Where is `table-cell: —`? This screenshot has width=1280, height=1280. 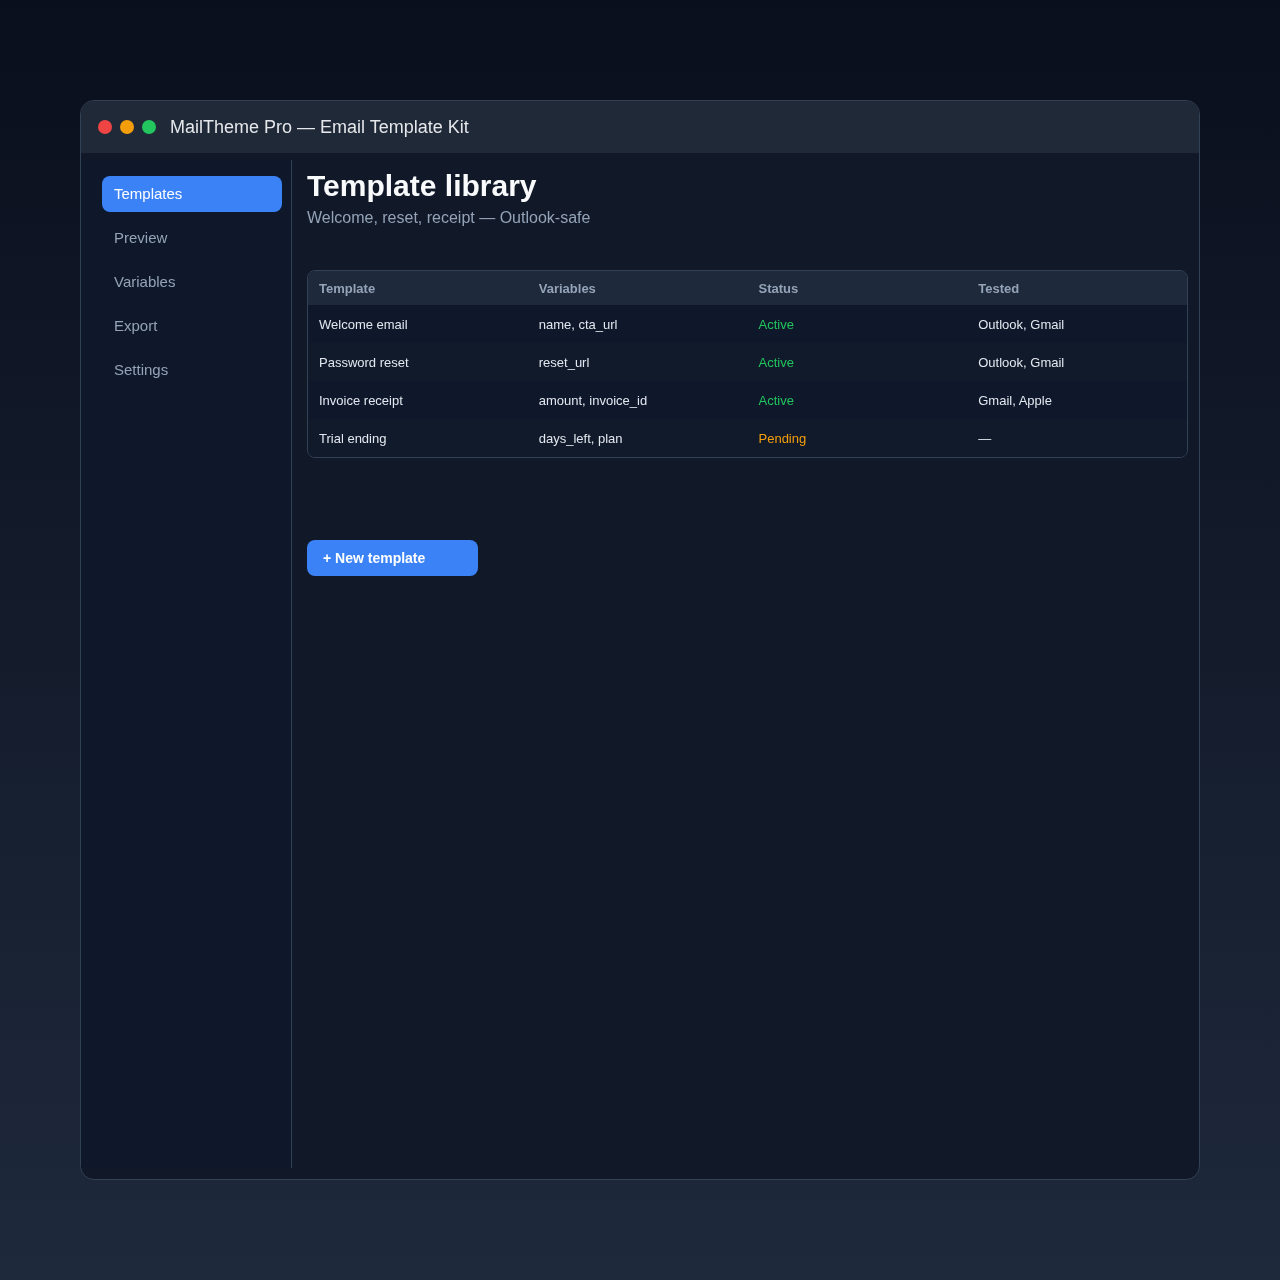 table-cell: — is located at coordinates (985, 438).